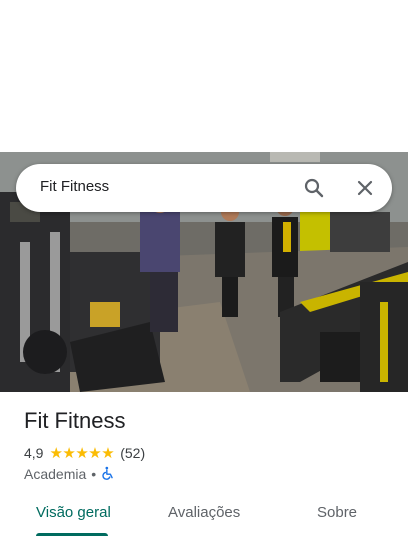  What do you see at coordinates (314, 188) in the screenshot?
I see `search-icon` at bounding box center [314, 188].